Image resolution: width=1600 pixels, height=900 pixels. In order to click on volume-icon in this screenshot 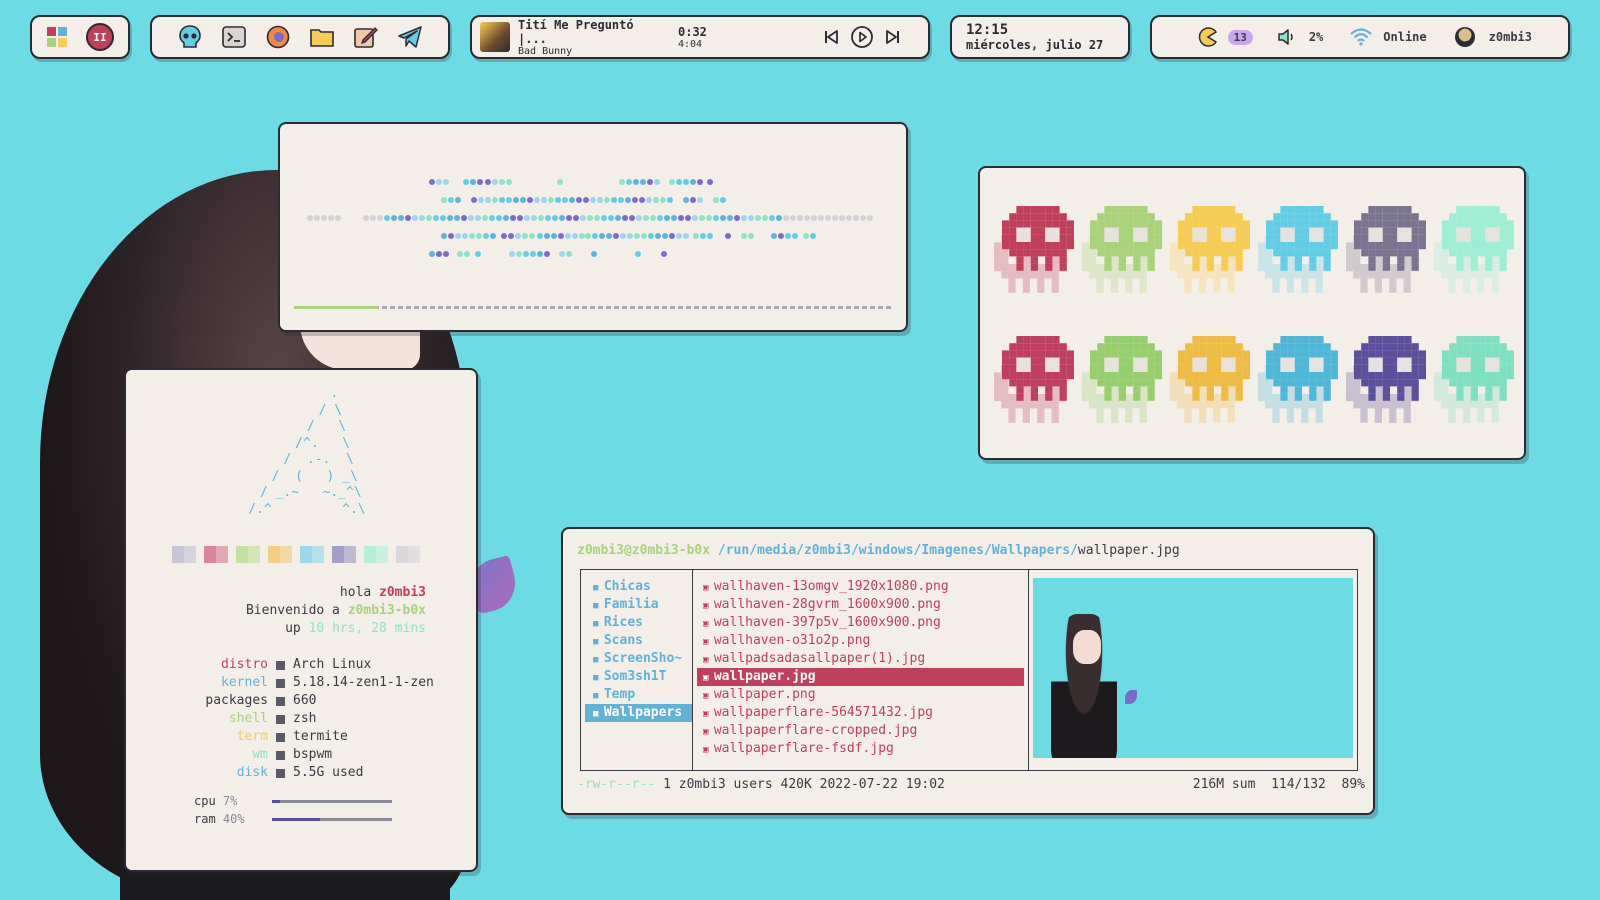, I will do `click(1288, 37)`.